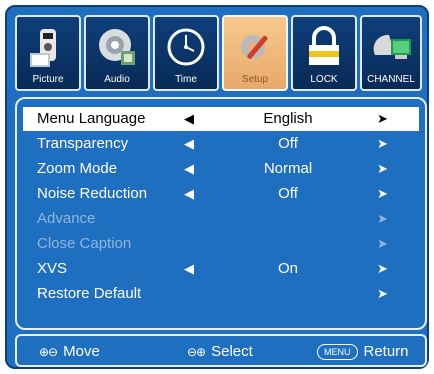  I want to click on tab-label: Time, so click(186, 79).